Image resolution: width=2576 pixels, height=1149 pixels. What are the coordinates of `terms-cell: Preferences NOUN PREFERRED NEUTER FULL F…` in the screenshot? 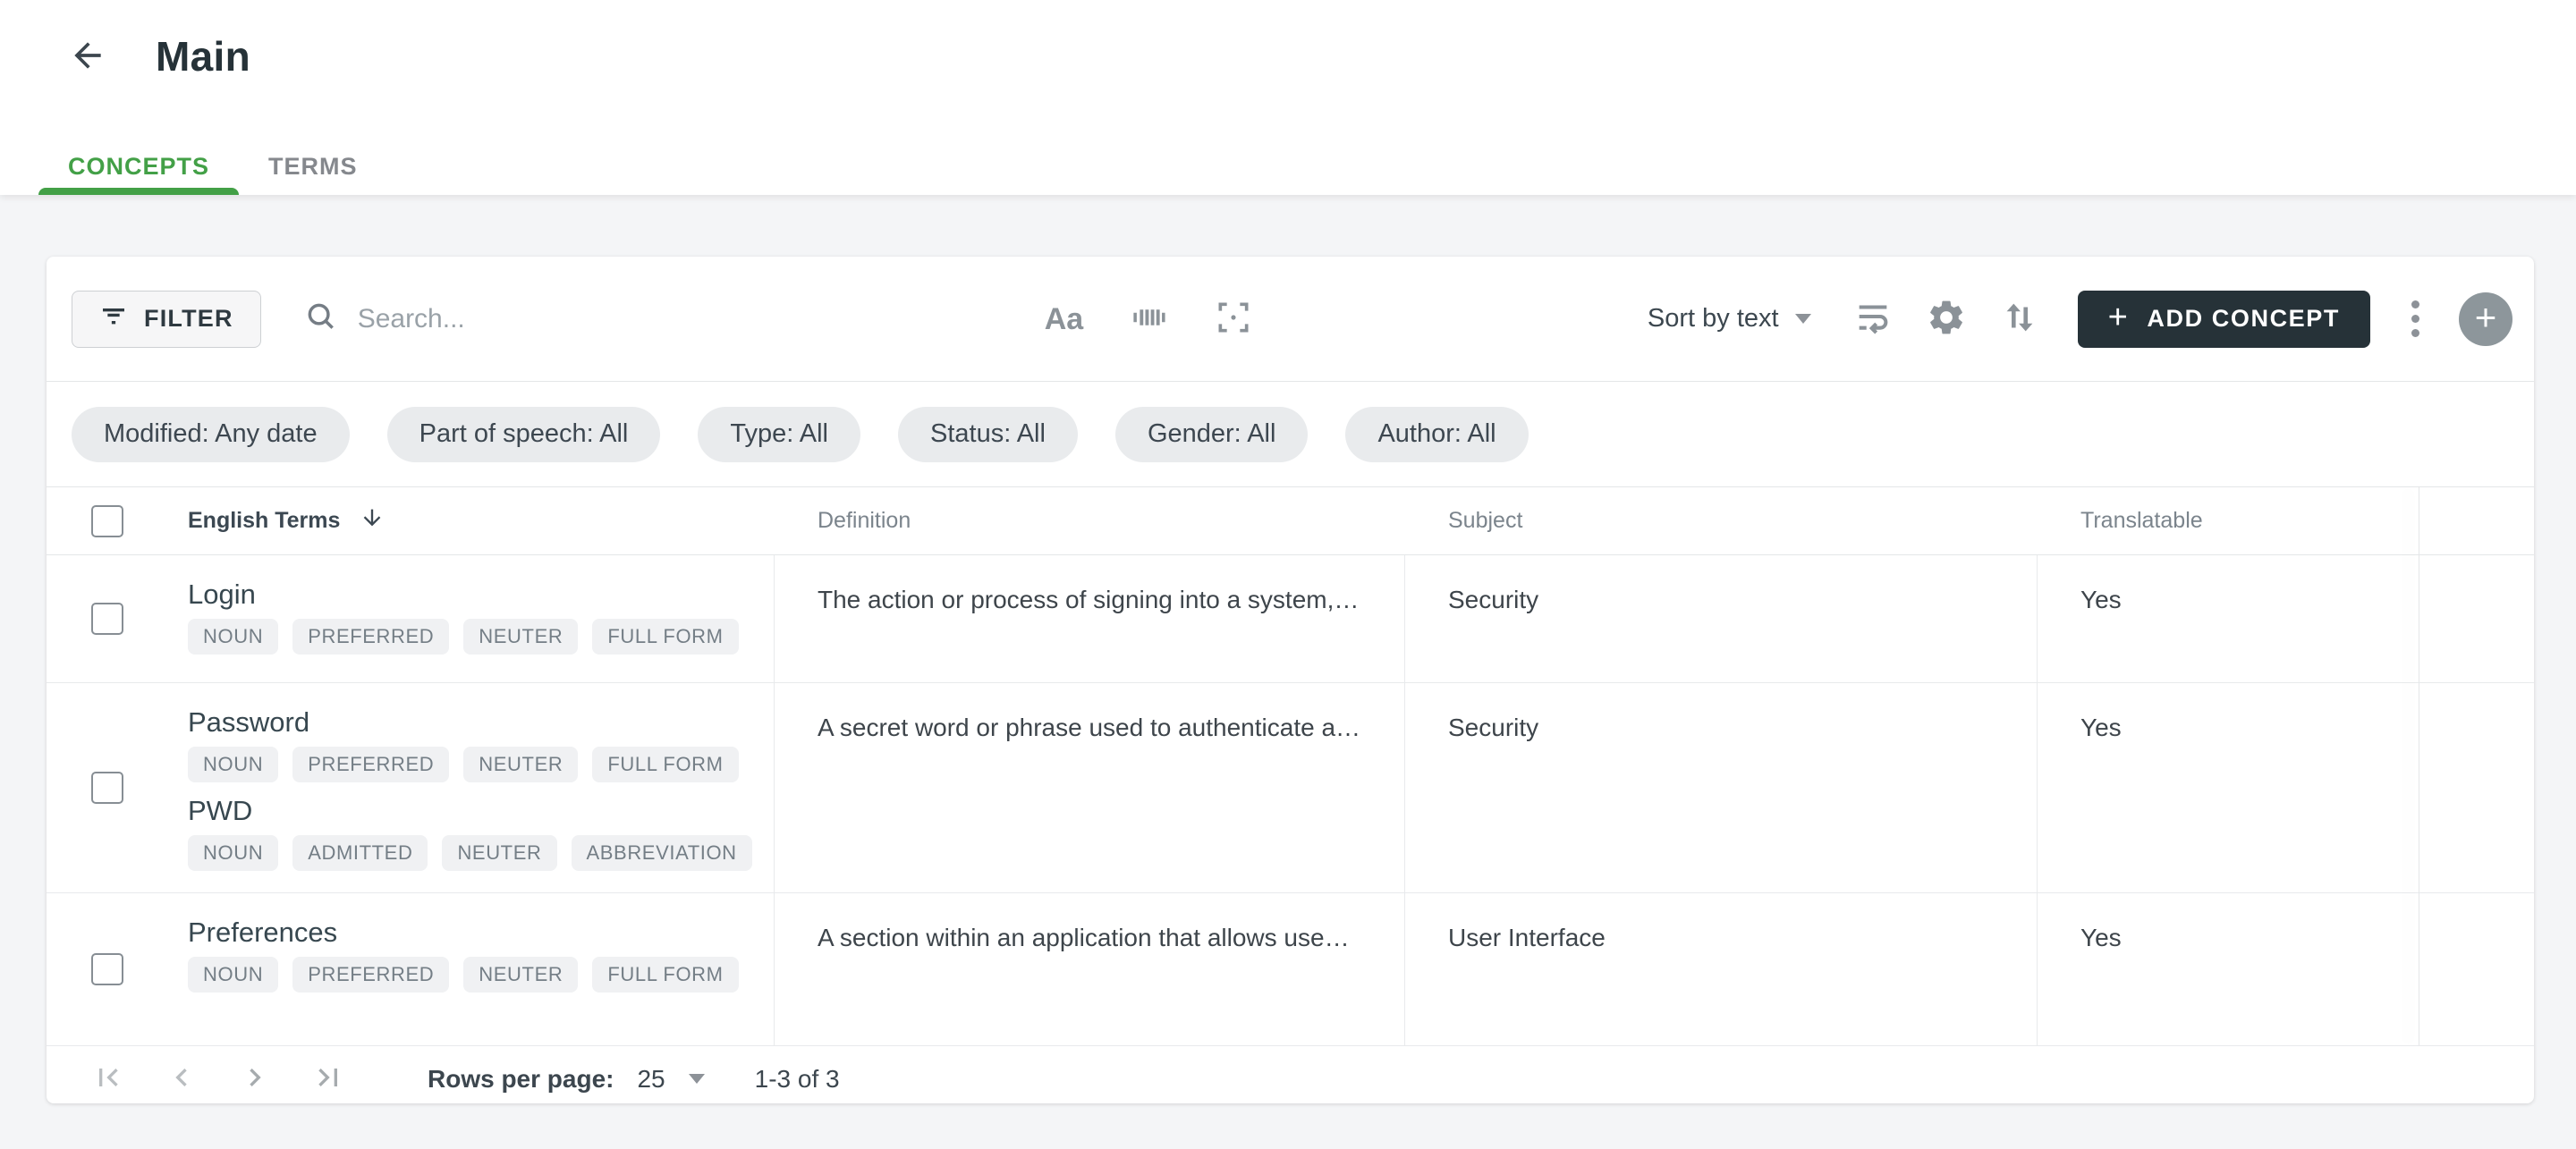 It's located at (478, 969).